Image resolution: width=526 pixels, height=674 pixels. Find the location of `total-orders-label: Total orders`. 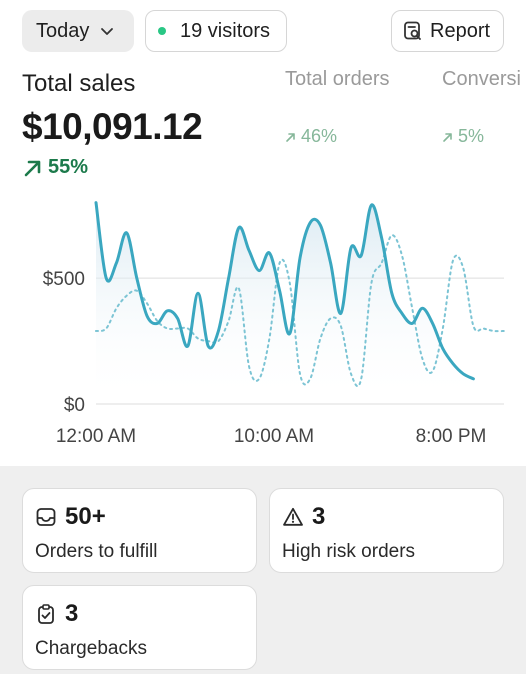

total-orders-label: Total orders is located at coordinates (337, 79).